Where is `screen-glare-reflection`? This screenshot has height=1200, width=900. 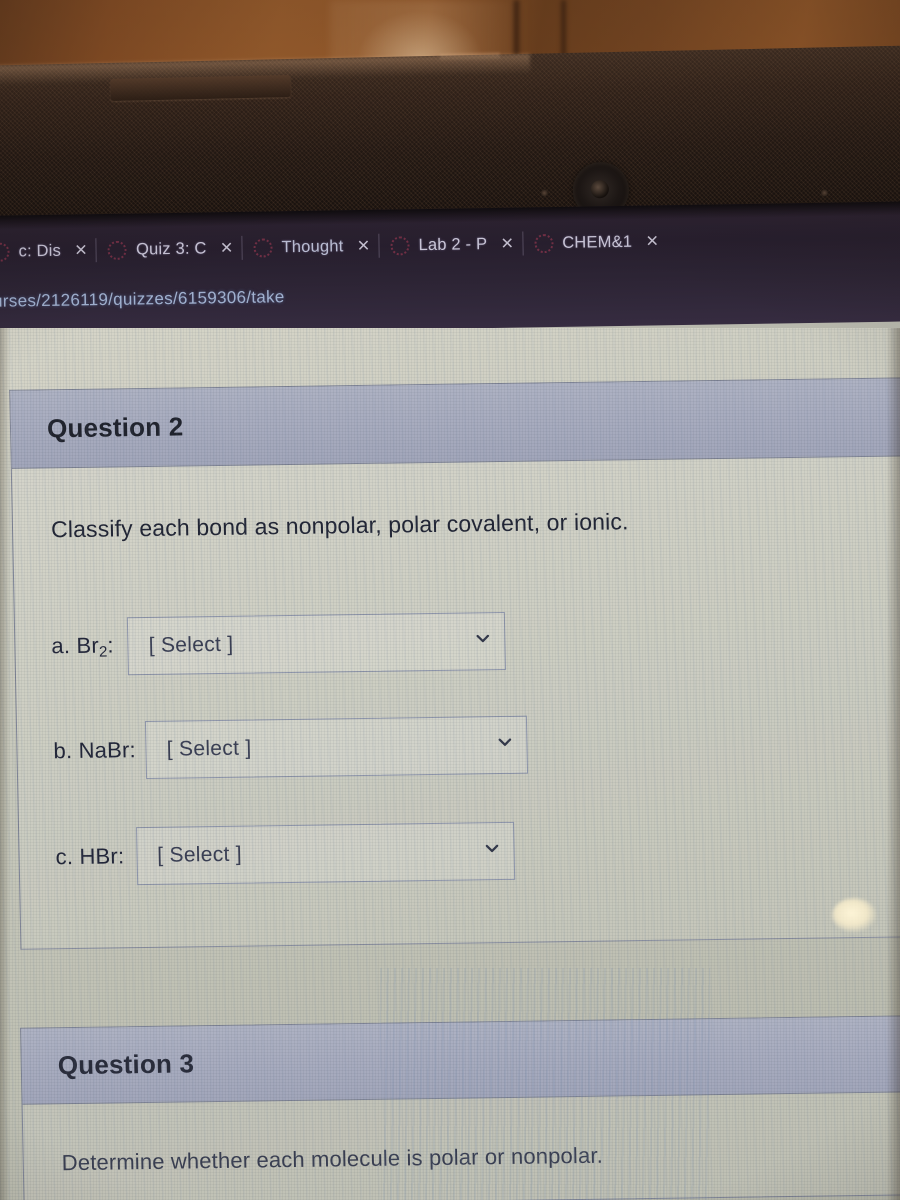 screen-glare-reflection is located at coordinates (854, 915).